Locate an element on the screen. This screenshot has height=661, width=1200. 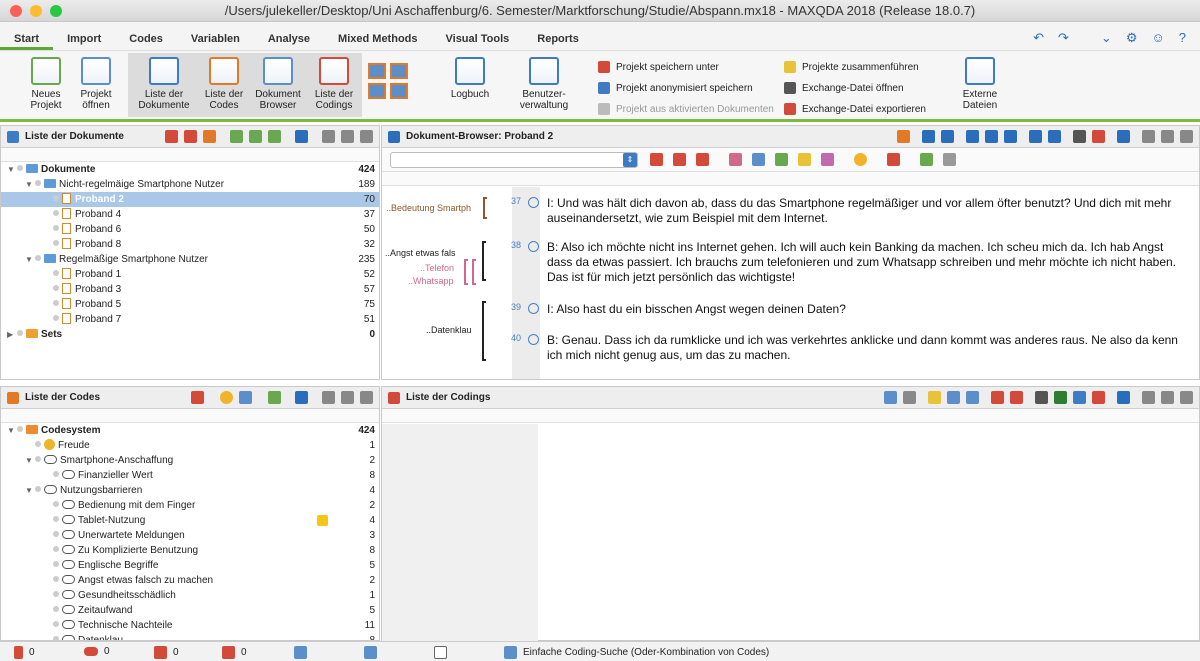
zoom-out-icon is located at coordinates (991, 136).